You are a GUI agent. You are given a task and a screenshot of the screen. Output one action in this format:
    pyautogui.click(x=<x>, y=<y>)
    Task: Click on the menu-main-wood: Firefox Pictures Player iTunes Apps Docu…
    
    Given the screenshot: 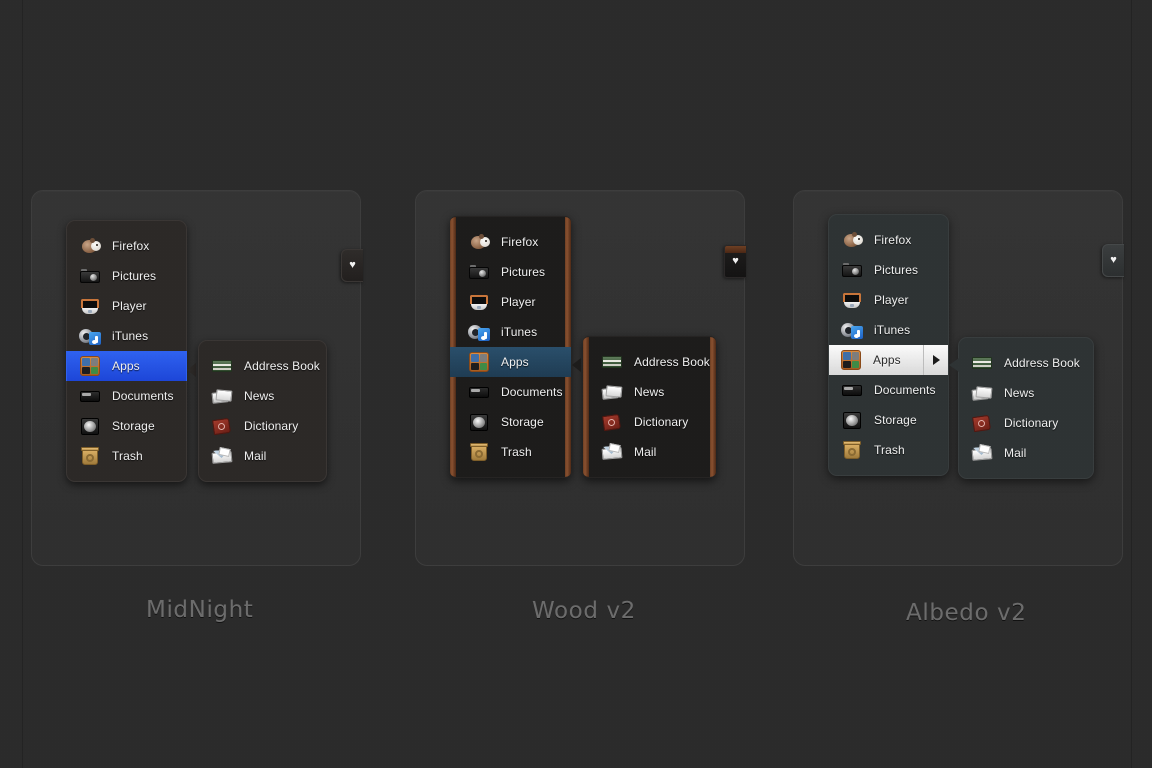 What is the action you would take?
    pyautogui.click(x=510, y=347)
    